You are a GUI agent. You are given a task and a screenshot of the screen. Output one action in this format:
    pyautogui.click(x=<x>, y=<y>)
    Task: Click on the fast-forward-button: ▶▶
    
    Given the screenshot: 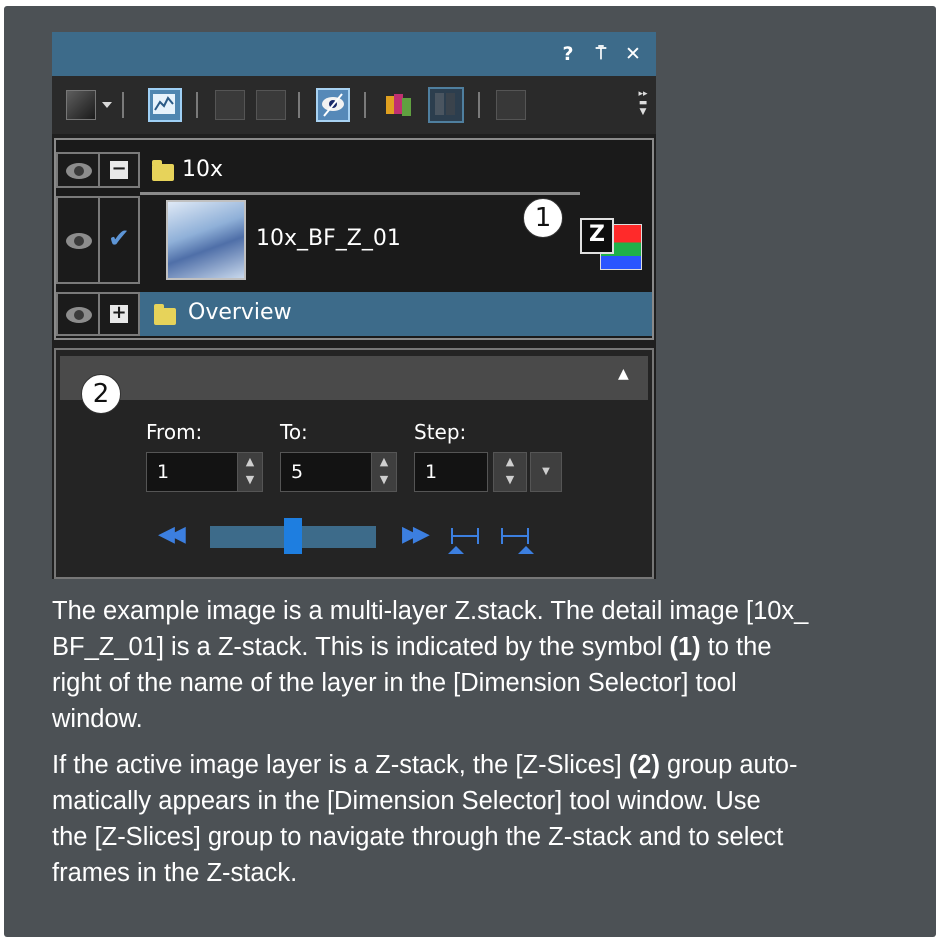 What is the action you would take?
    pyautogui.click(x=416, y=534)
    